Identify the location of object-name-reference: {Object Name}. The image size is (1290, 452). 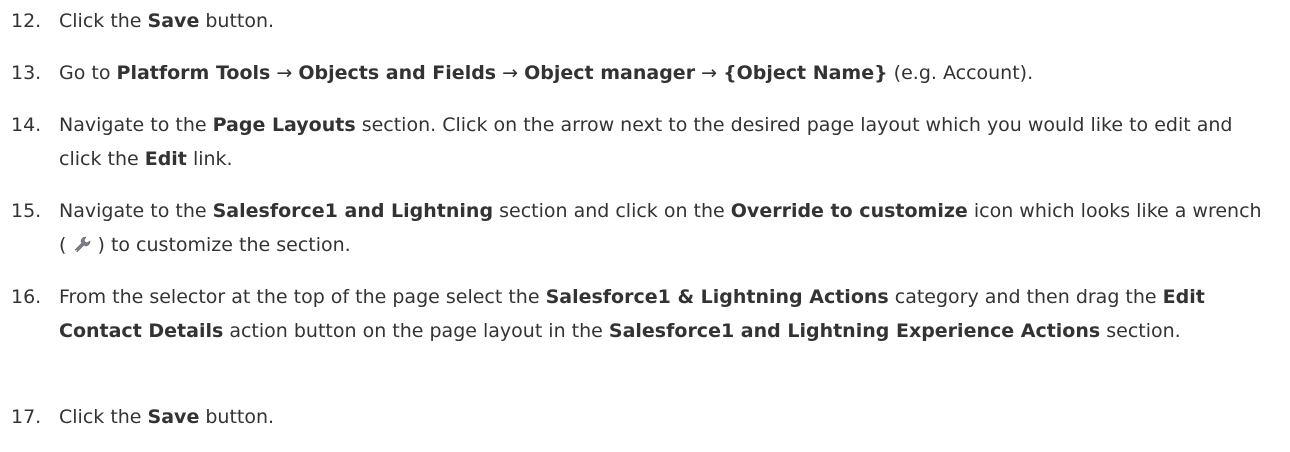
(805, 73).